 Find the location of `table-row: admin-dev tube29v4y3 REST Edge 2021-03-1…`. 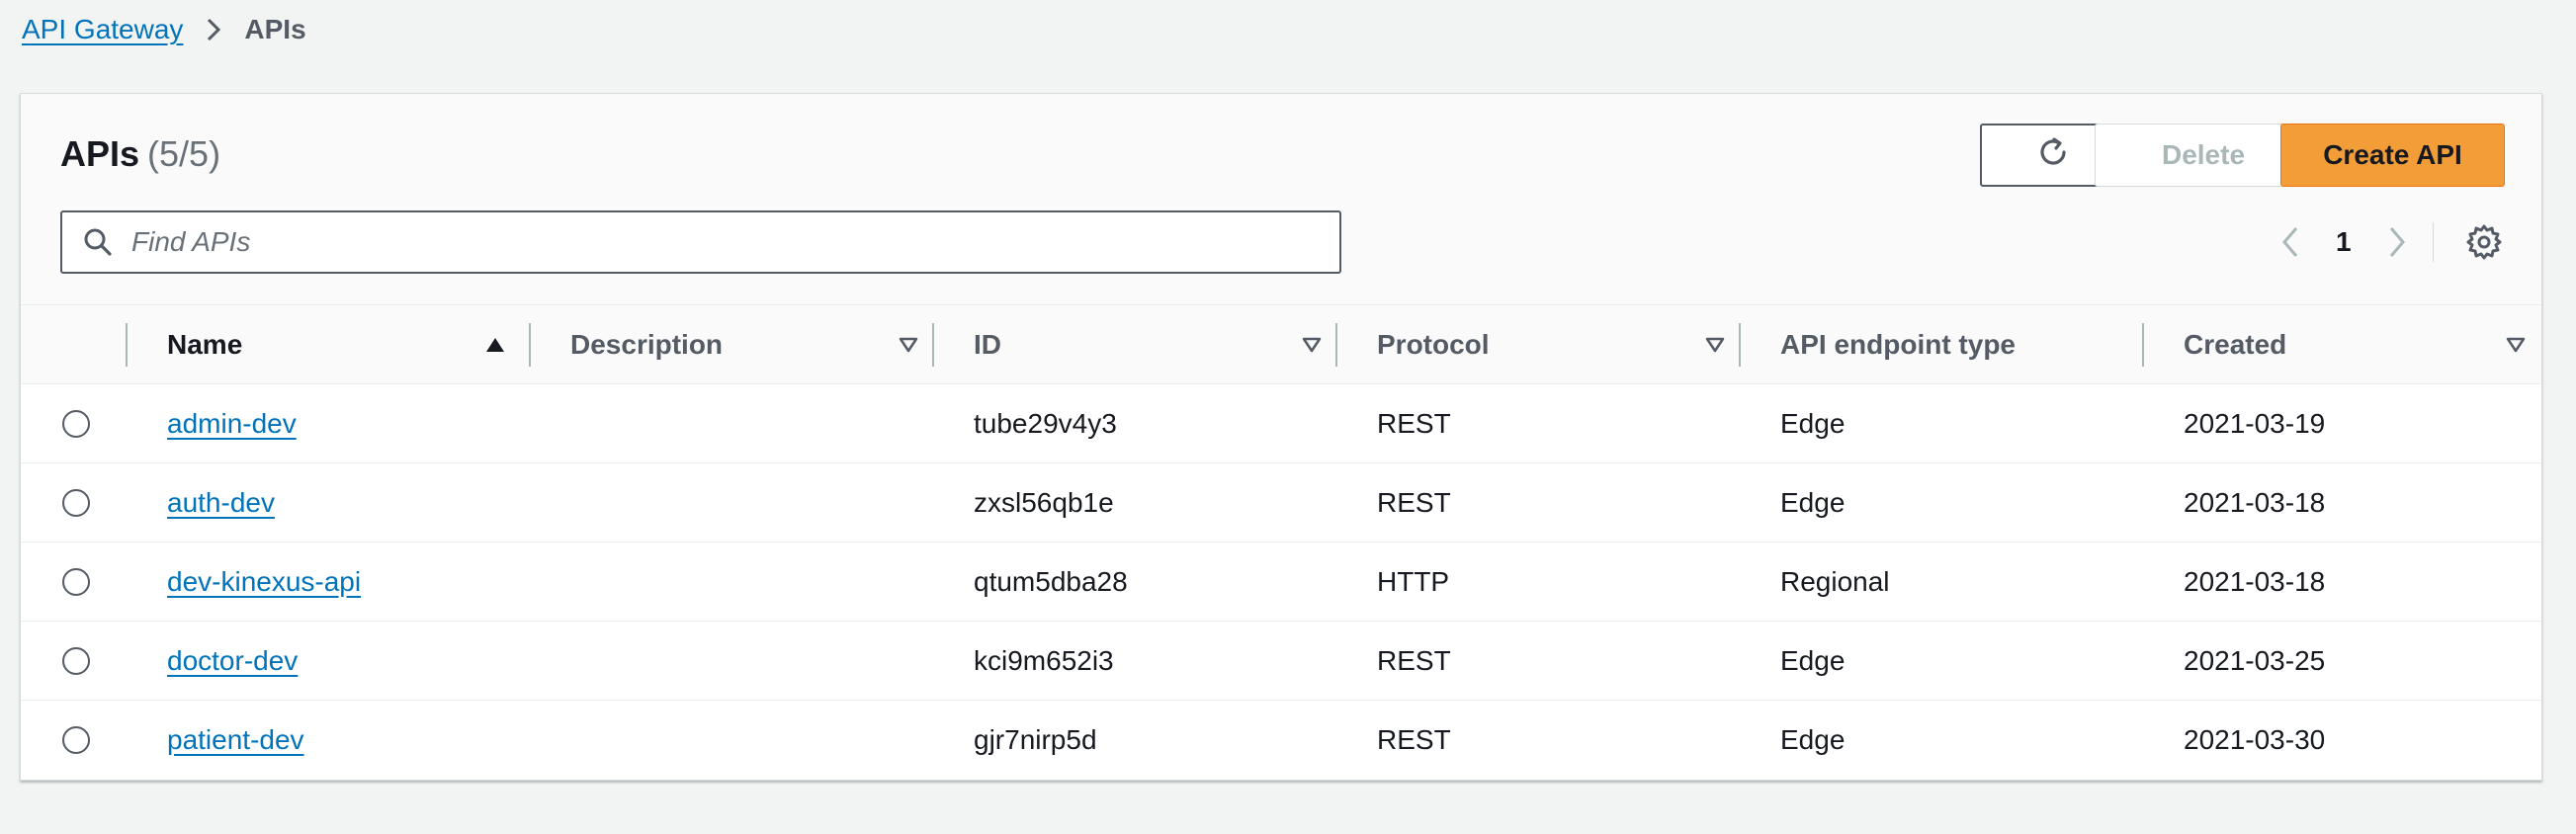

table-row: admin-dev tube29v4y3 REST Edge 2021-03-1… is located at coordinates (1281, 423).